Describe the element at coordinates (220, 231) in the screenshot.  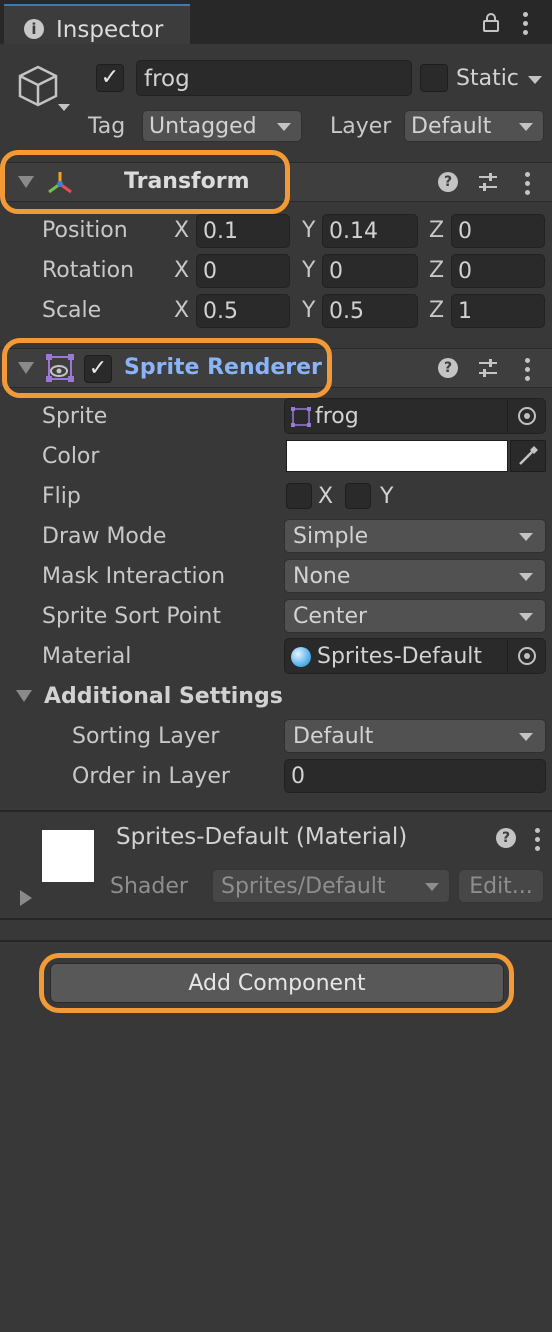
I see `value-text: 0.1` at that location.